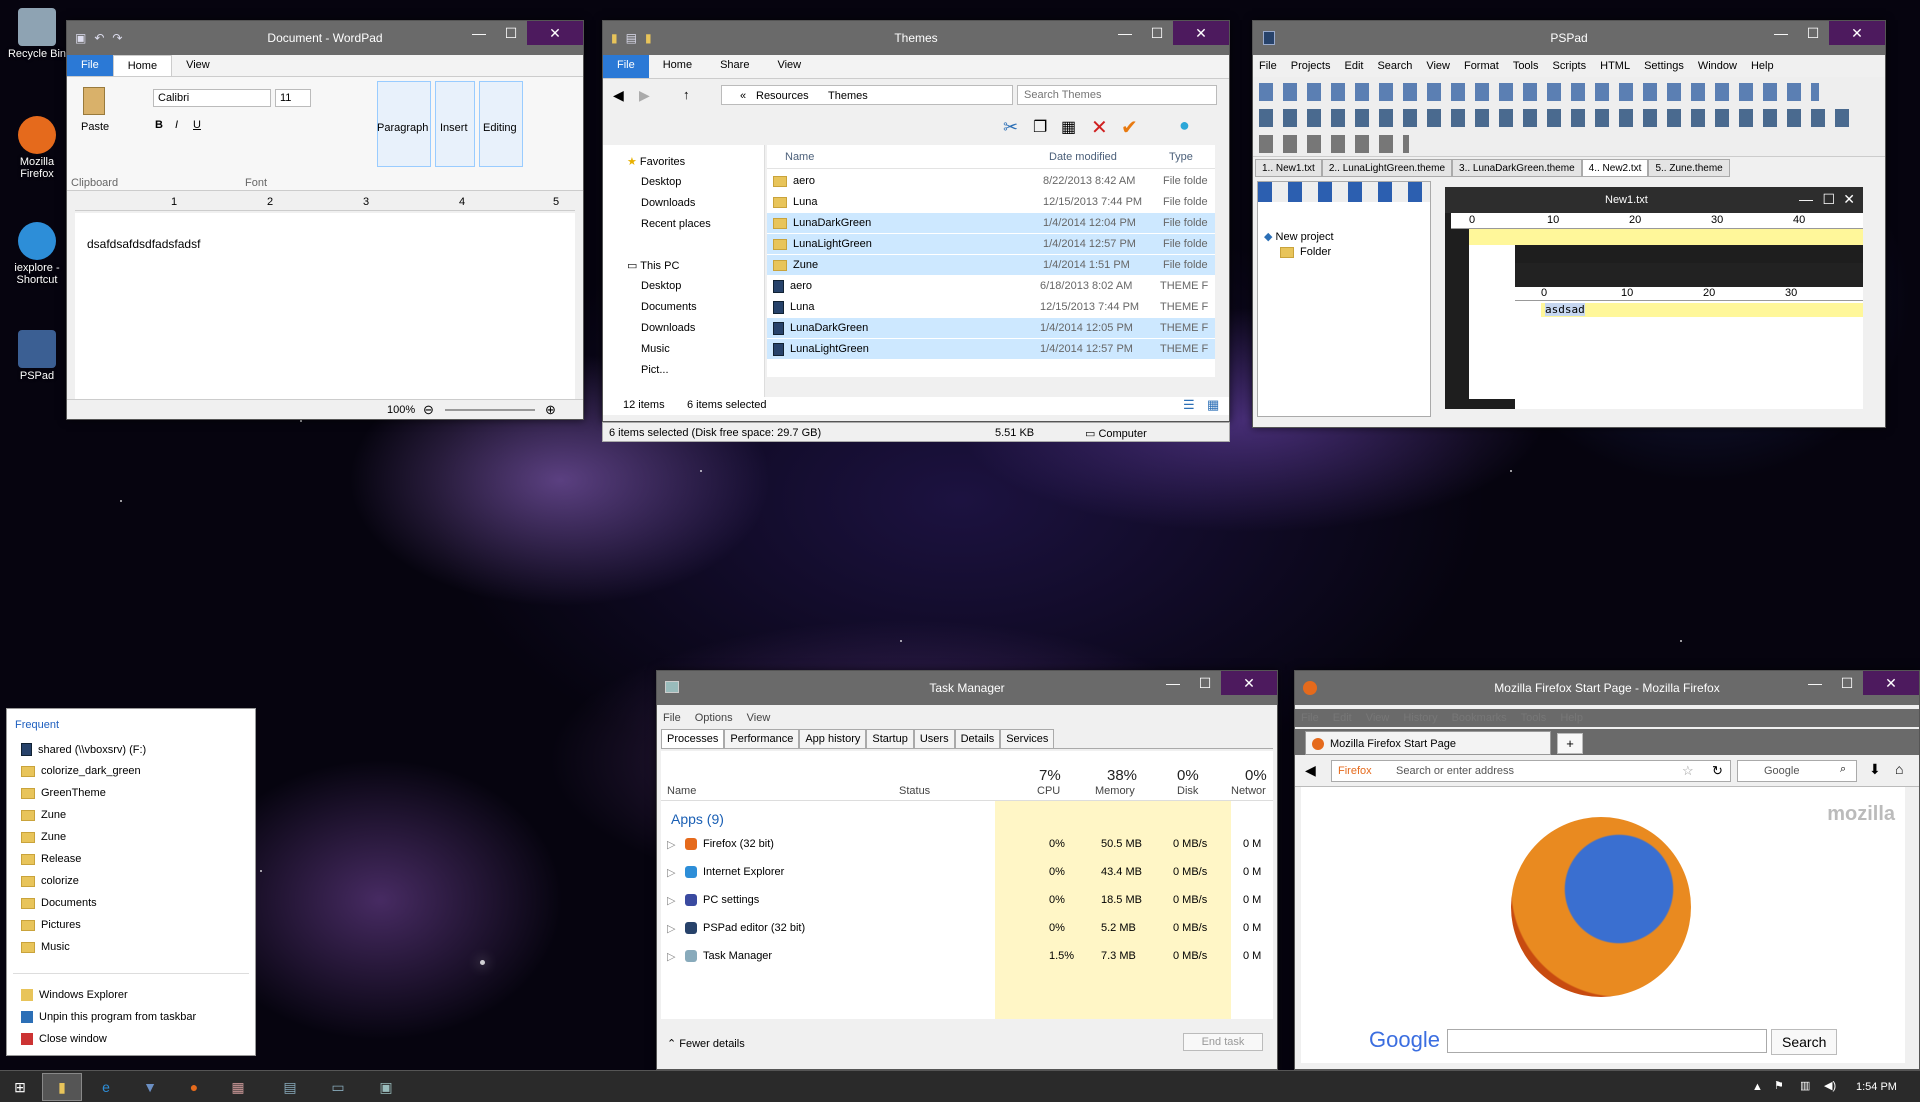 The image size is (1920, 1102). What do you see at coordinates (916, 38) in the screenshot?
I see `explorer-titlebar: ▮ ▤ ▮ Themes — ☐ ✕` at bounding box center [916, 38].